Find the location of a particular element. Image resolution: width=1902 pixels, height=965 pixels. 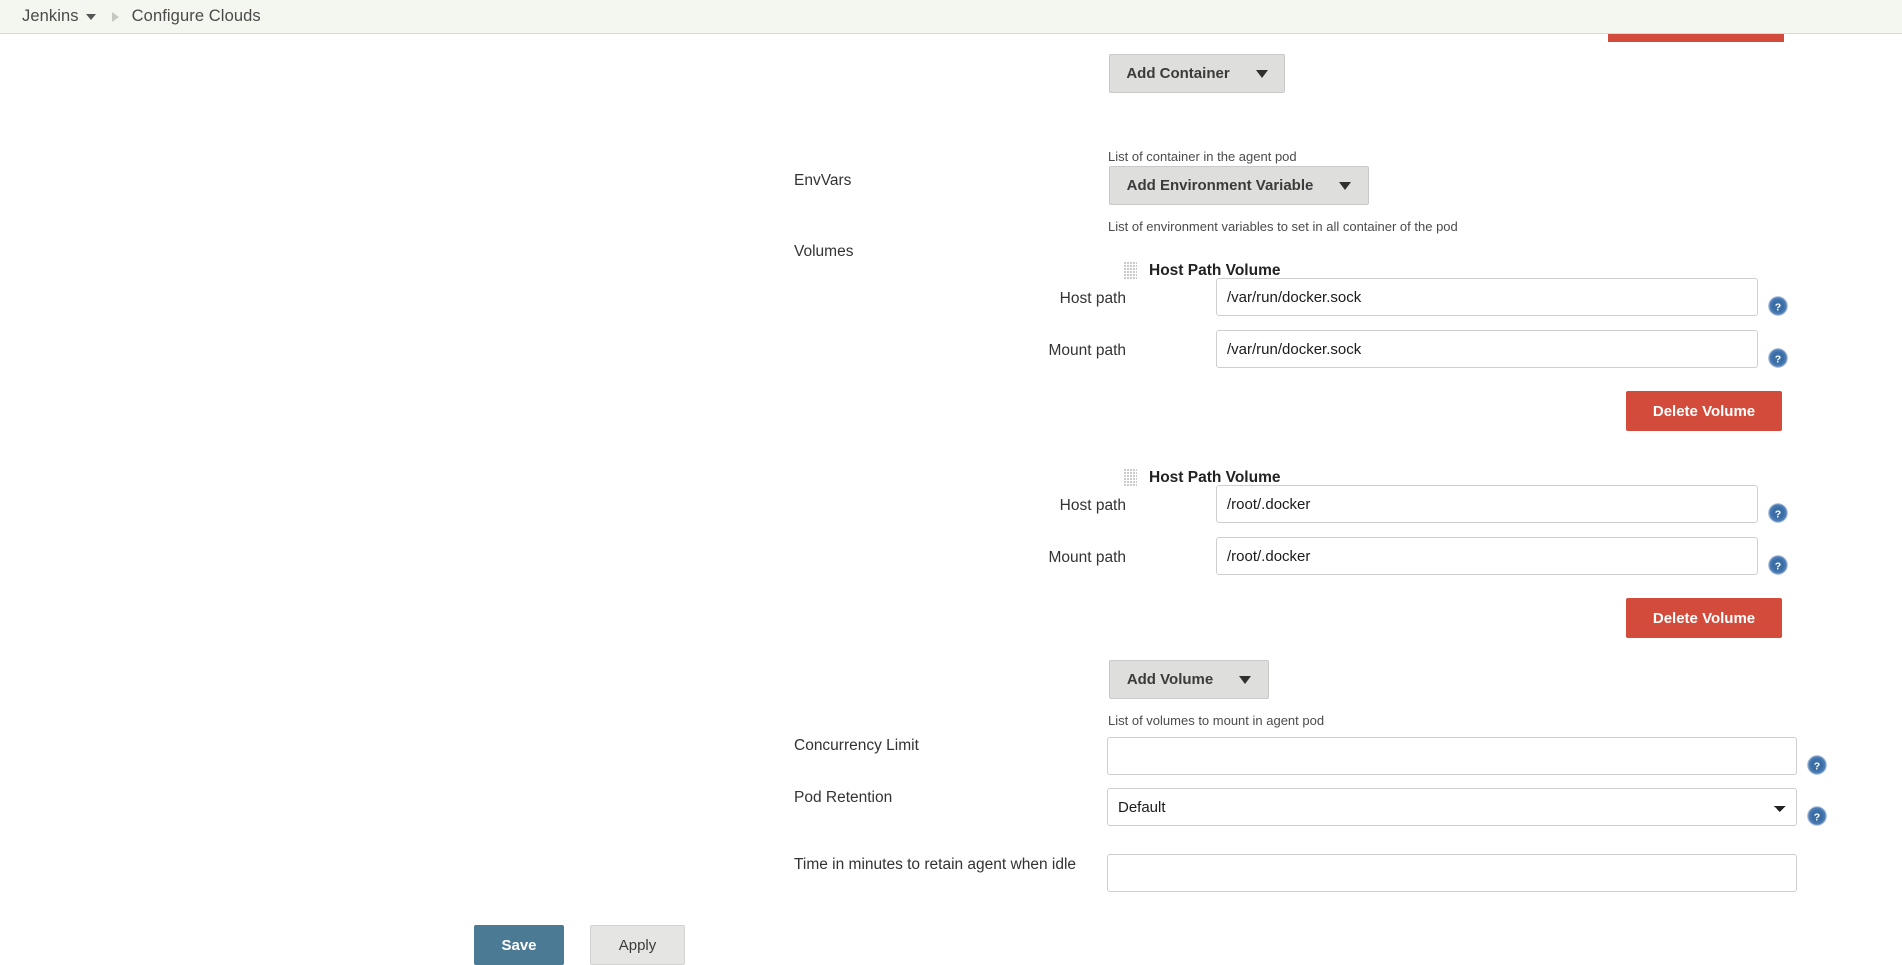

idle-retention-input is located at coordinates (1452, 873).